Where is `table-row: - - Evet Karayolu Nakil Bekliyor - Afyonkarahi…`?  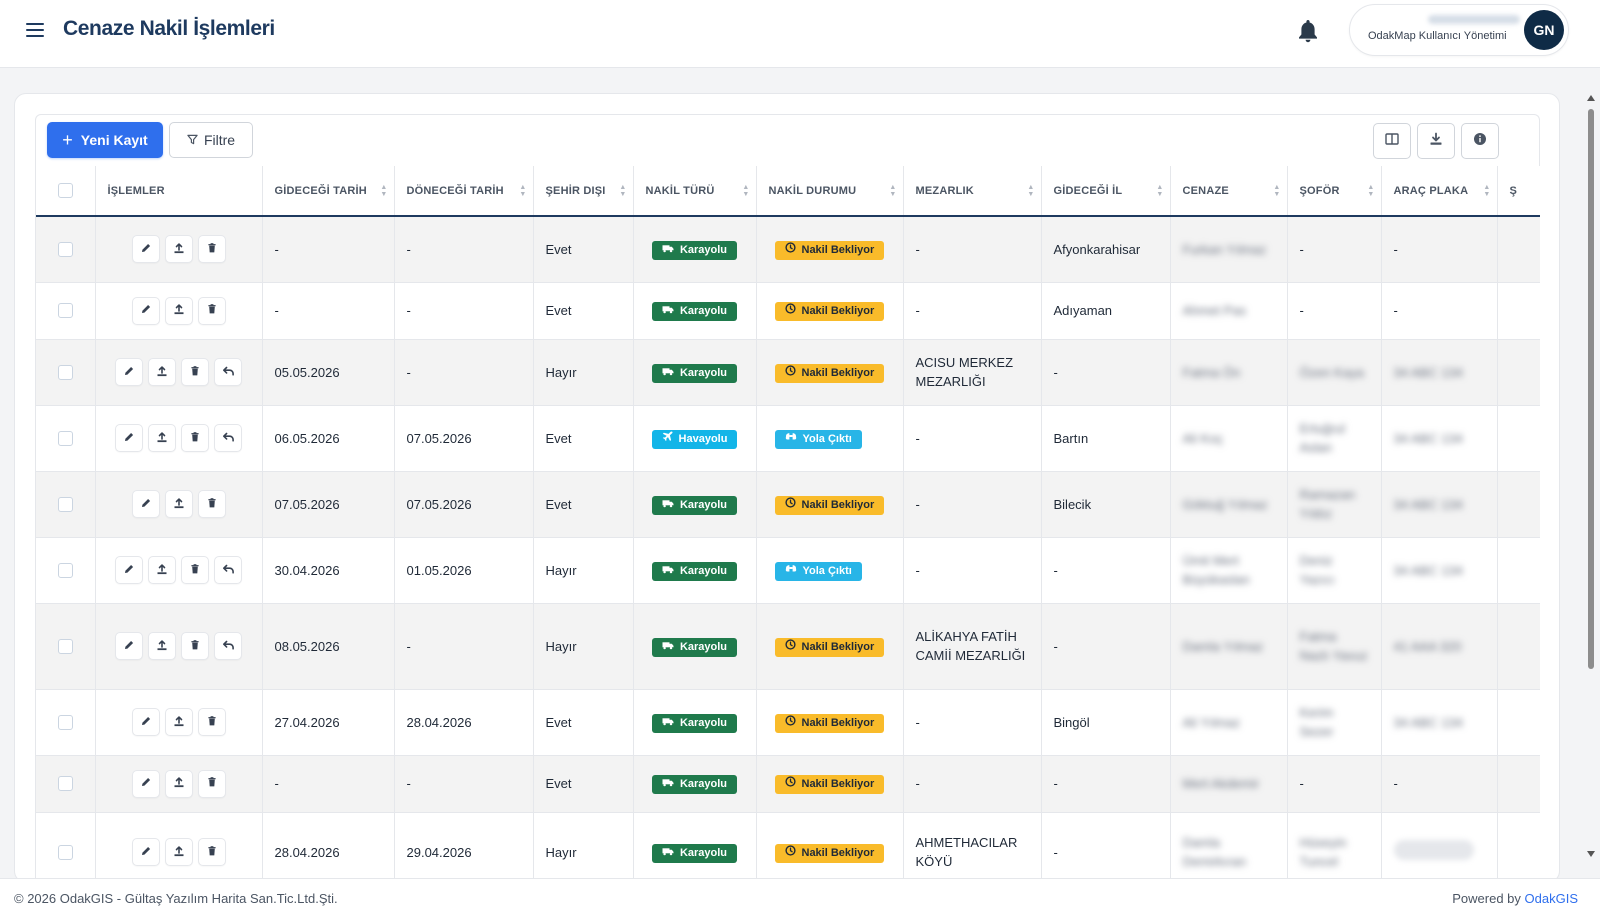
table-row: - - Evet Karayolu Nakil Bekliyor - Afyonkarahi… is located at coordinates (788, 249).